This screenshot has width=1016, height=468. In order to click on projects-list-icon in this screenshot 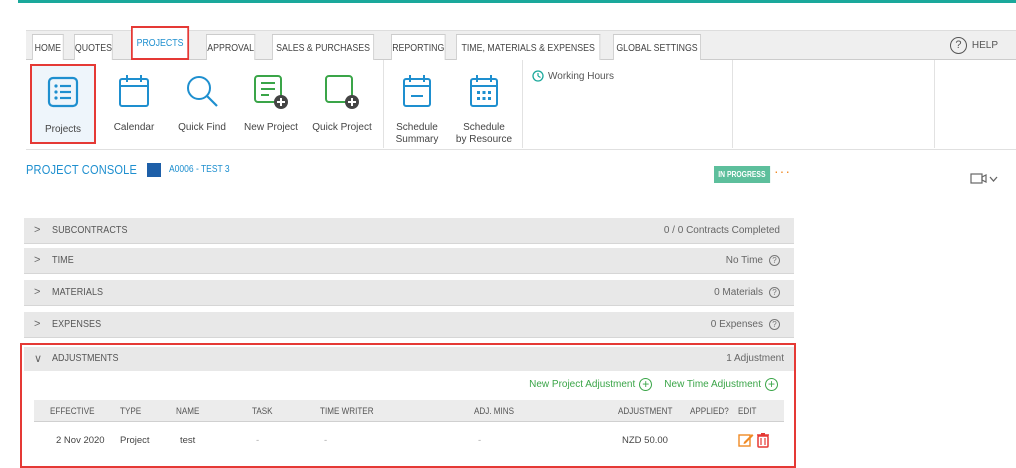, I will do `click(63, 92)`.